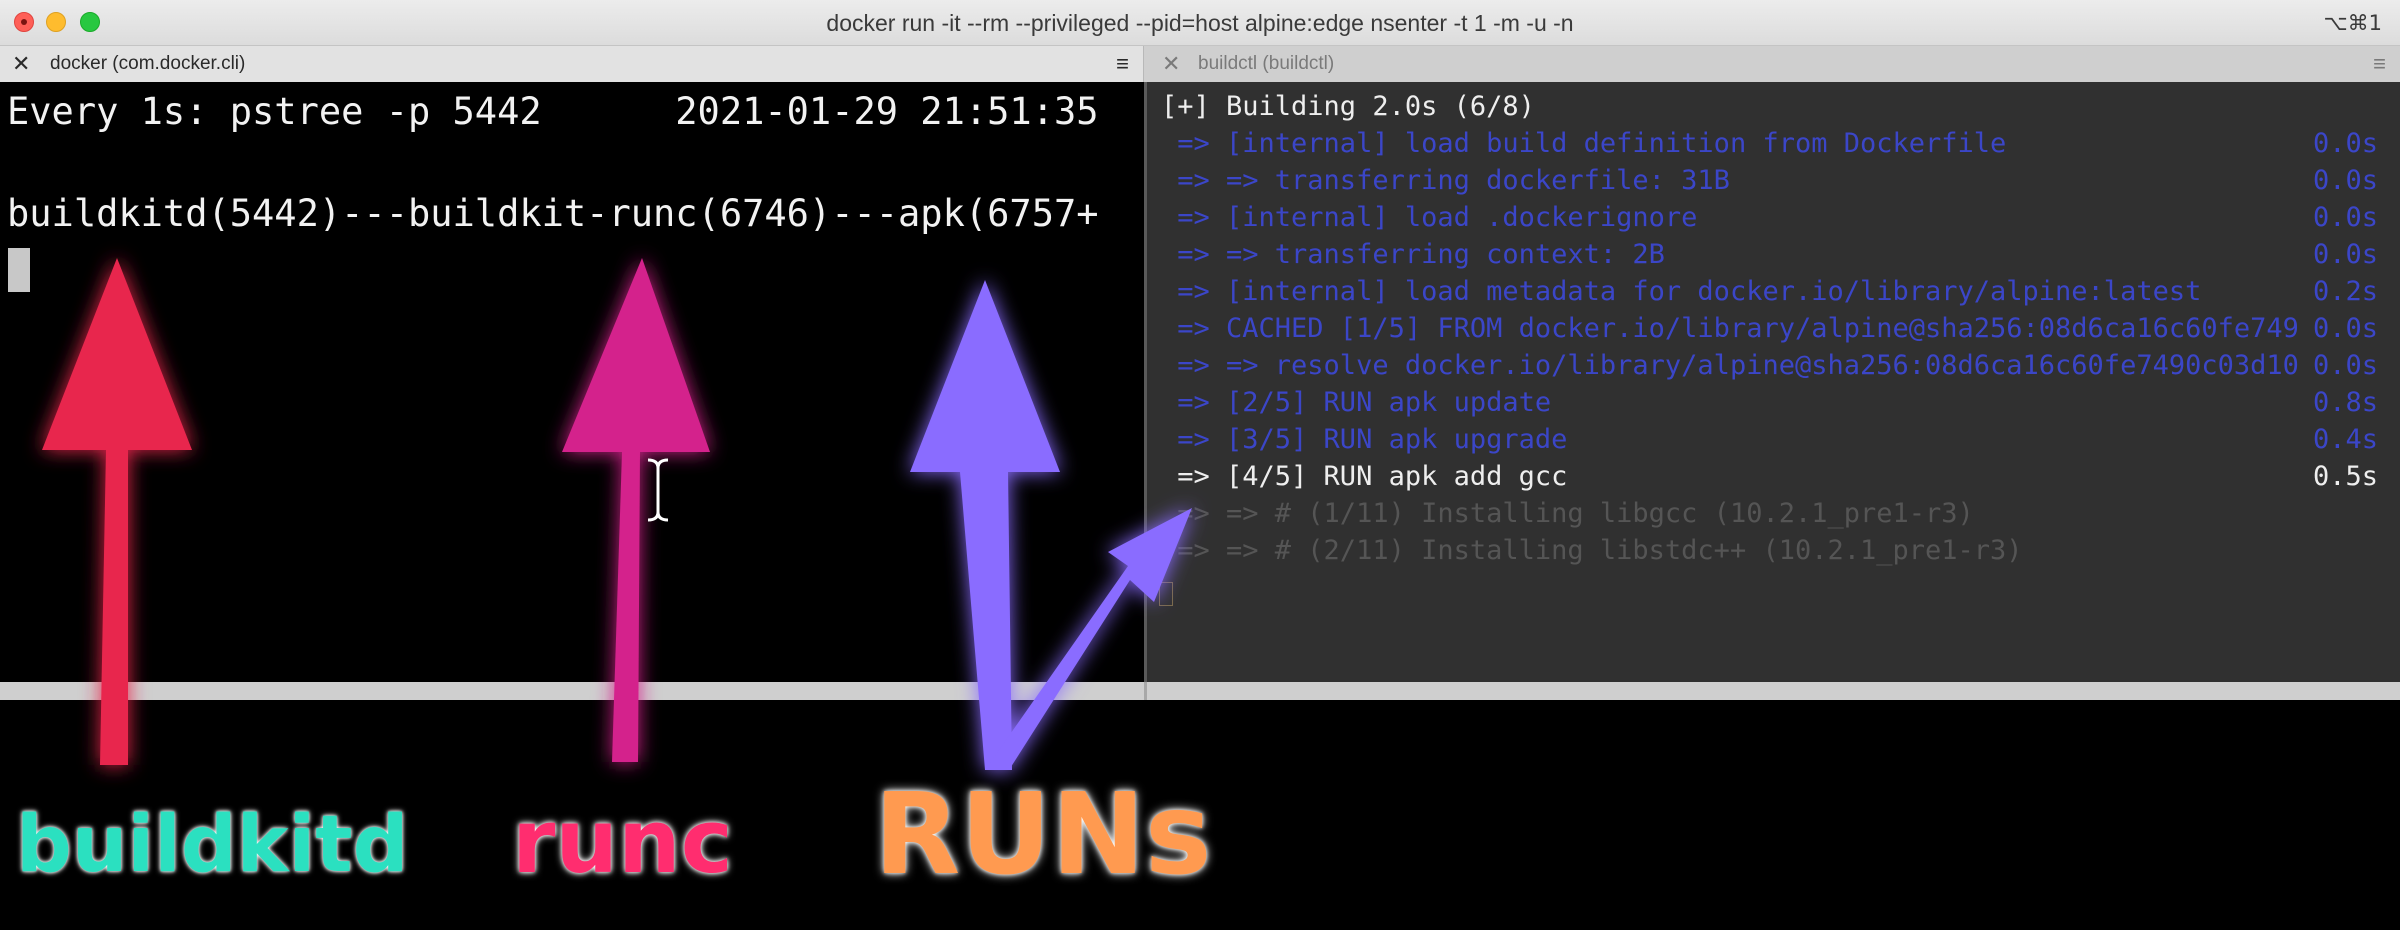 The height and width of the screenshot is (930, 2400). Describe the element at coordinates (1769, 180) in the screenshot. I see `build-line: => => transferring dockerfile: 31B 0.0s` at that location.